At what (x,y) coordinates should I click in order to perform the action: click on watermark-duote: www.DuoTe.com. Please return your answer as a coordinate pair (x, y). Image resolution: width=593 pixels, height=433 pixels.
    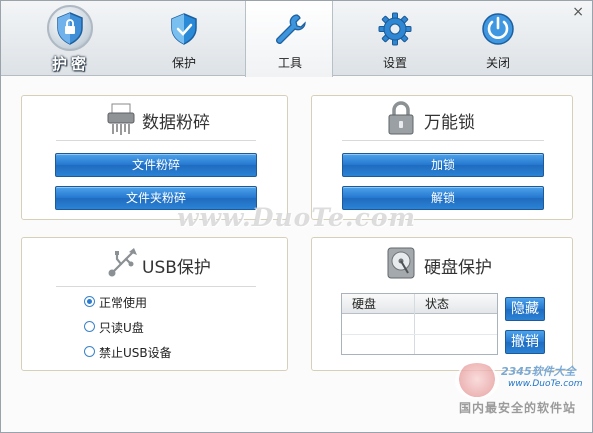
    Looking at the image, I should click on (296, 217).